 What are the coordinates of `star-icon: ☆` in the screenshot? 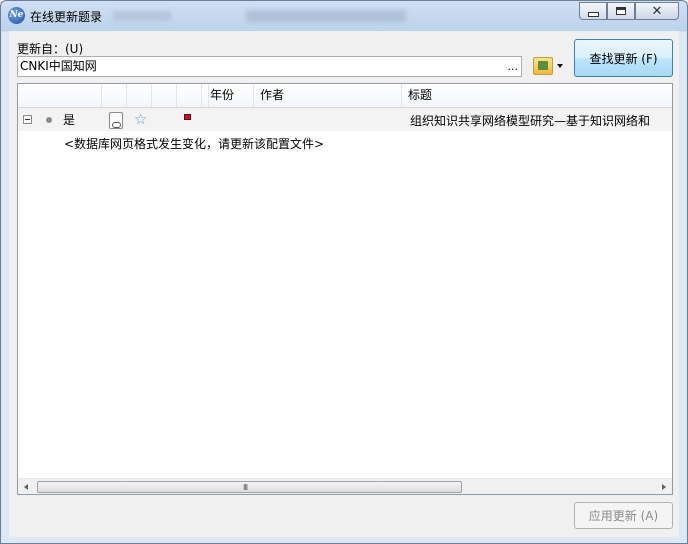 It's located at (140, 119).